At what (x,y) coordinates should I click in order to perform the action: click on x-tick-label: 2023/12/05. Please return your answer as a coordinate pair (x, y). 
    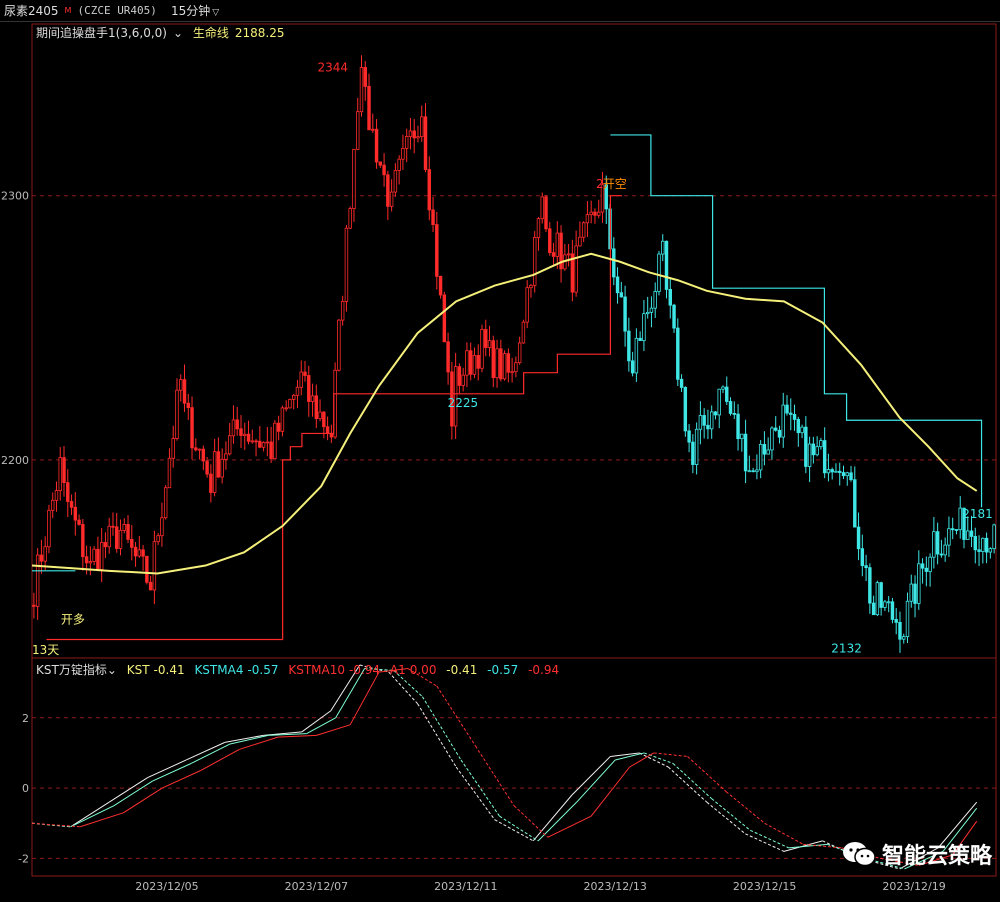
    Looking at the image, I should click on (166, 886).